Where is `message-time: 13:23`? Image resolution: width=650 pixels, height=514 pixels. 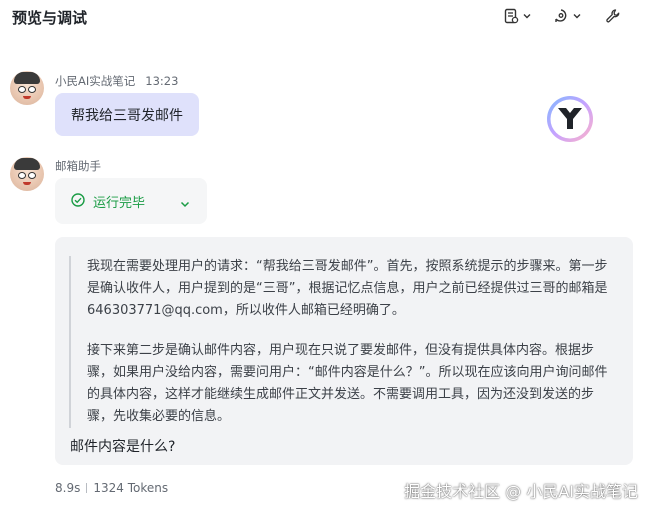 message-time: 13:23 is located at coordinates (162, 81).